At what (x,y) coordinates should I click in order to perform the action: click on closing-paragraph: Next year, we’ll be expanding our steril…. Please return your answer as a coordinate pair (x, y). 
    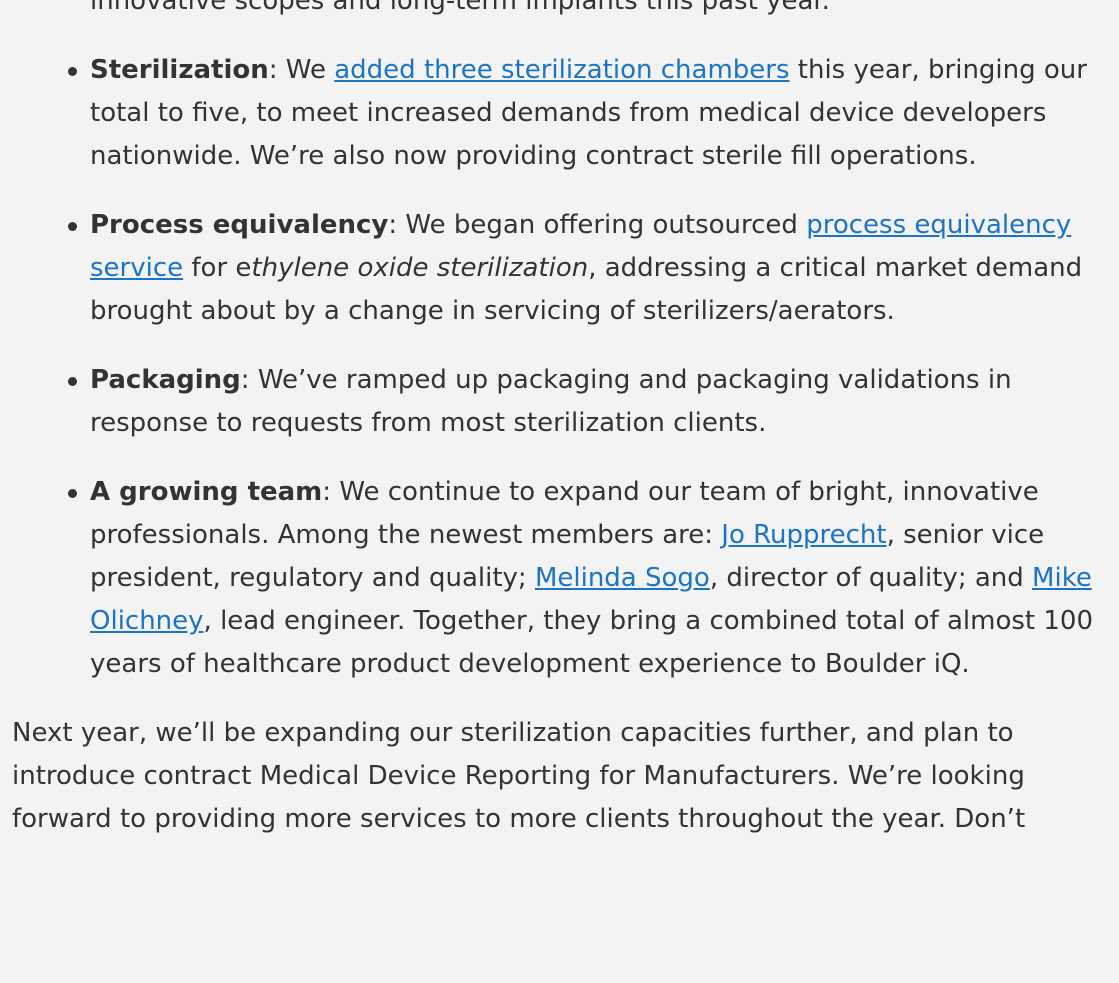
    Looking at the image, I should click on (562, 776).